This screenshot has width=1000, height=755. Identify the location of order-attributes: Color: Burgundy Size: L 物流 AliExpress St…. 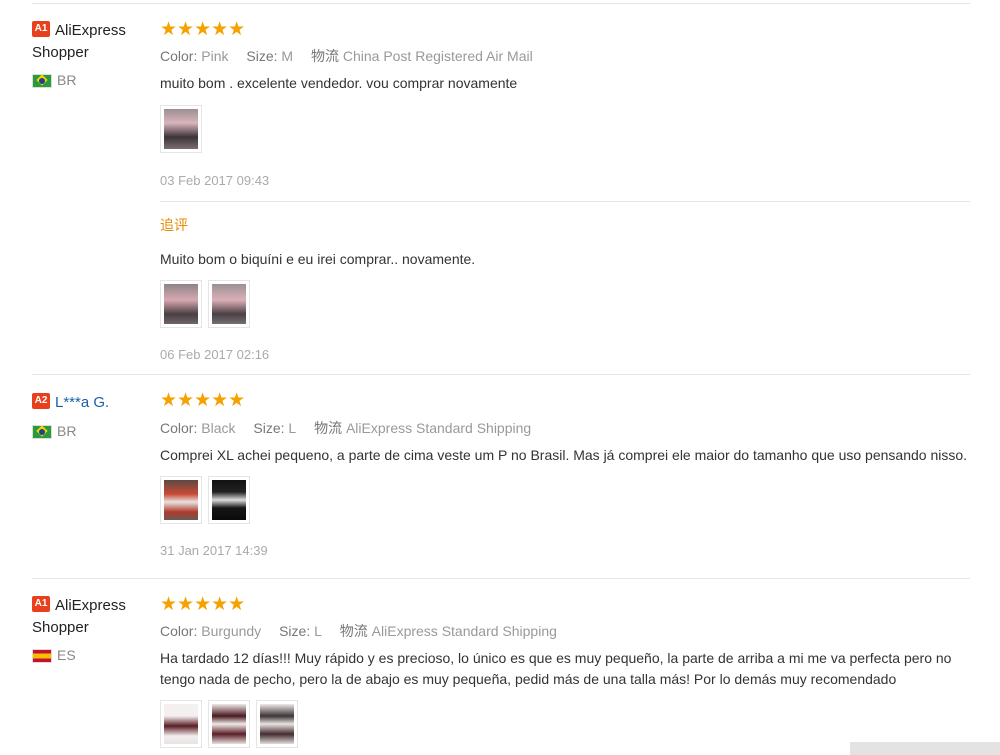
(565, 631).